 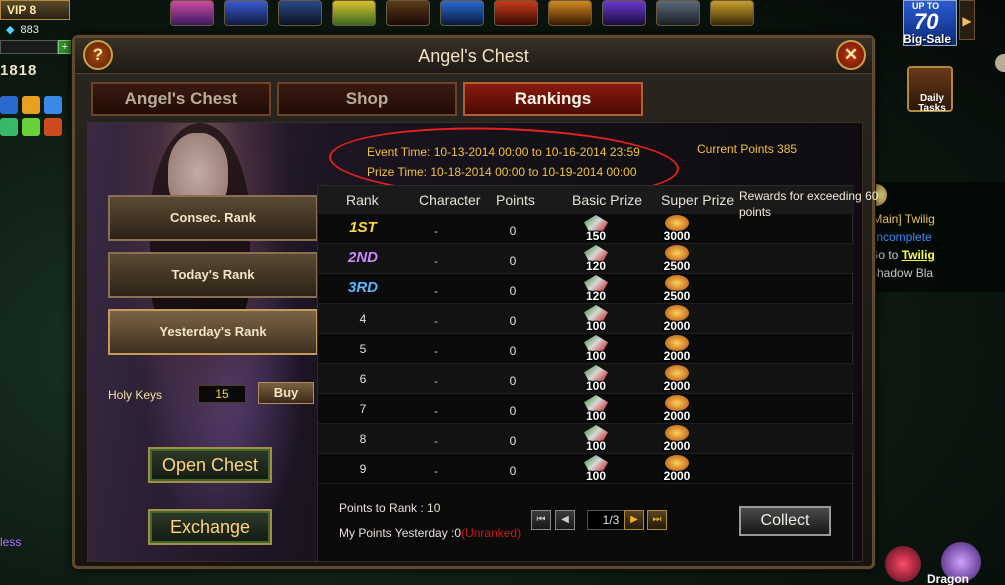 I want to click on rank-cell: 1ST, so click(x=363, y=227).